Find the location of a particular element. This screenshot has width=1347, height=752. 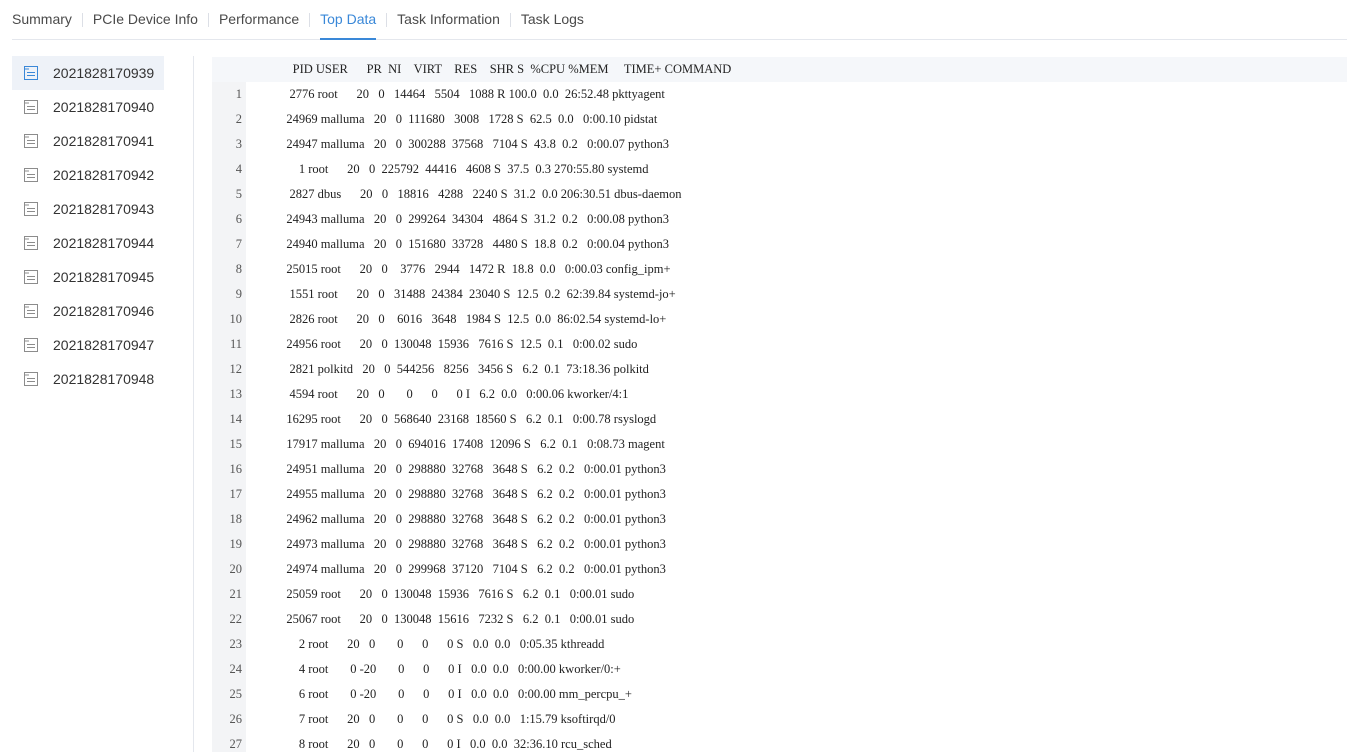

line-number: 16 is located at coordinates (236, 469).